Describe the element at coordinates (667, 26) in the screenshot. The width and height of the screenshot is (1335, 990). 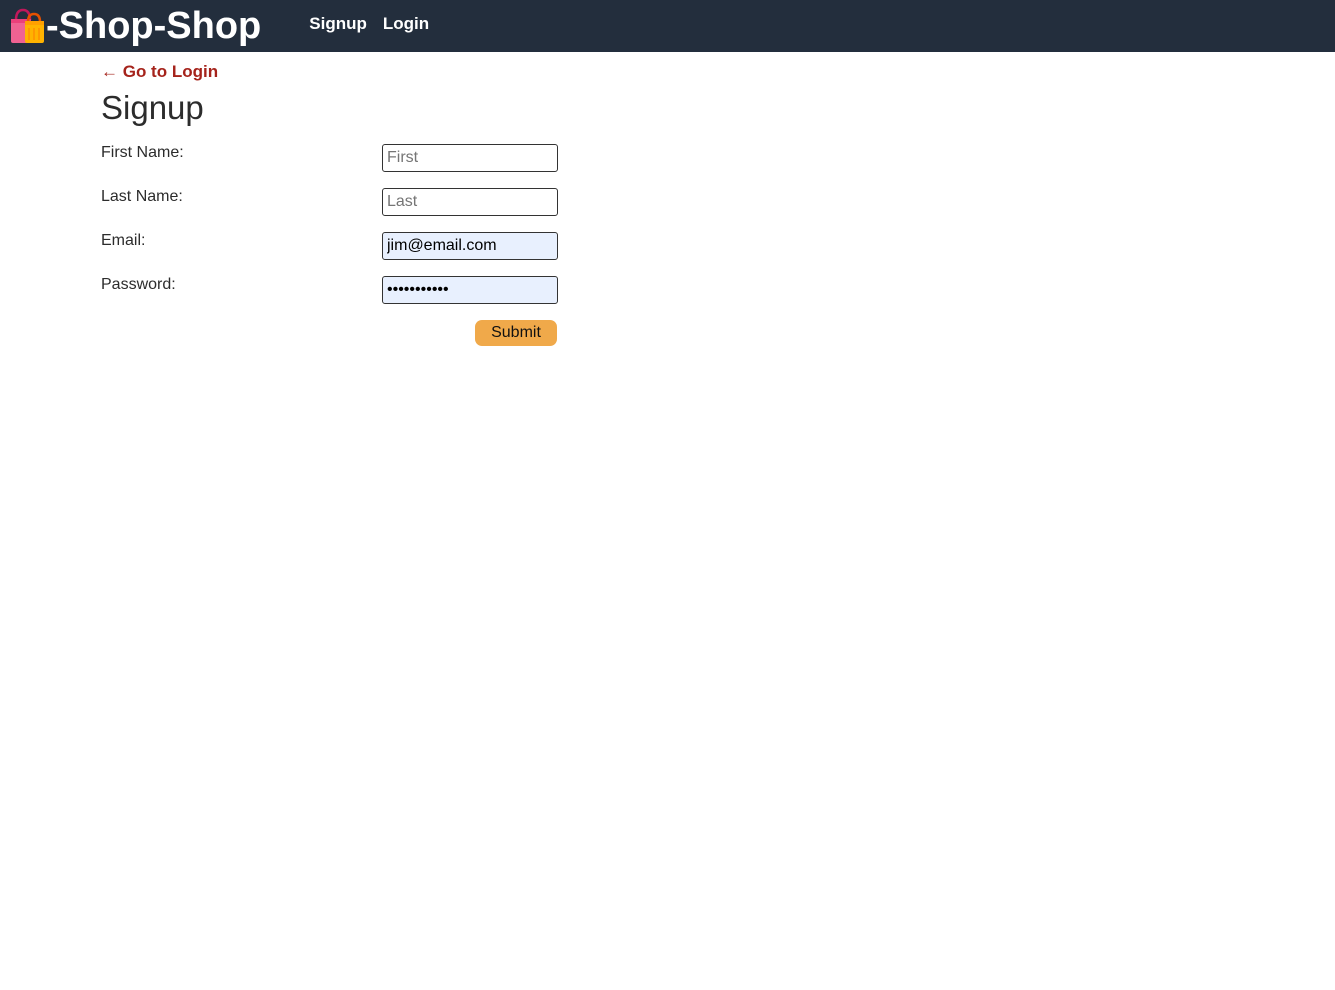
I see `top-navbar: -Shop-Shop Signup Login` at that location.